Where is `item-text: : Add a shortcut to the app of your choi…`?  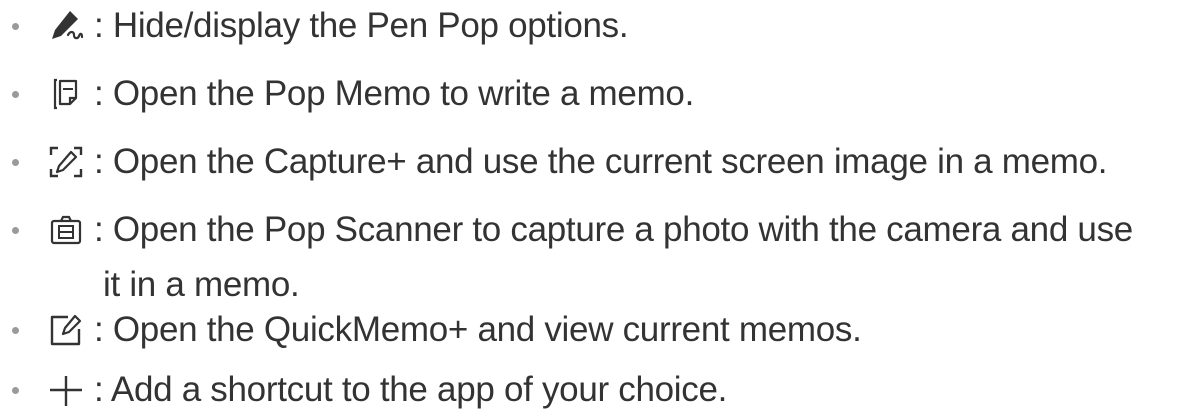
item-text: : Add a shortcut to the app of your choi… is located at coordinates (411, 389).